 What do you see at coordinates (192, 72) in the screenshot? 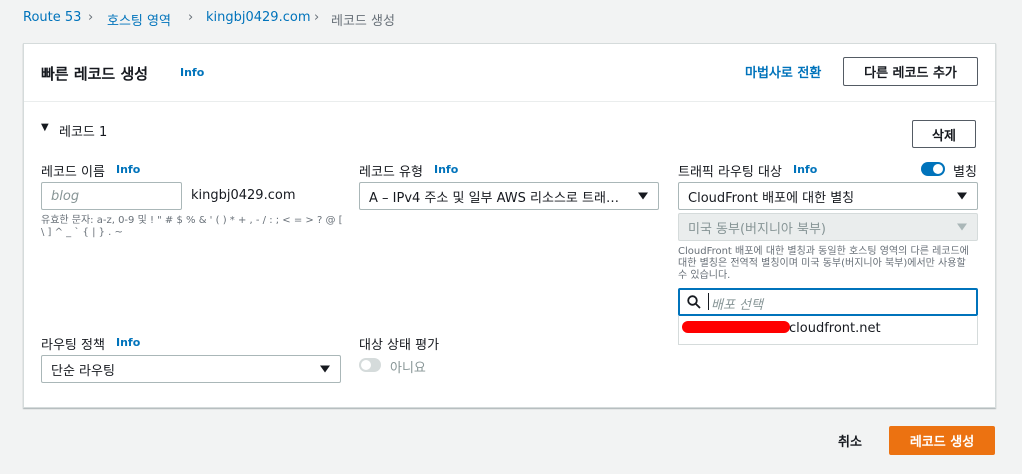
I see `title-info-link: Info` at bounding box center [192, 72].